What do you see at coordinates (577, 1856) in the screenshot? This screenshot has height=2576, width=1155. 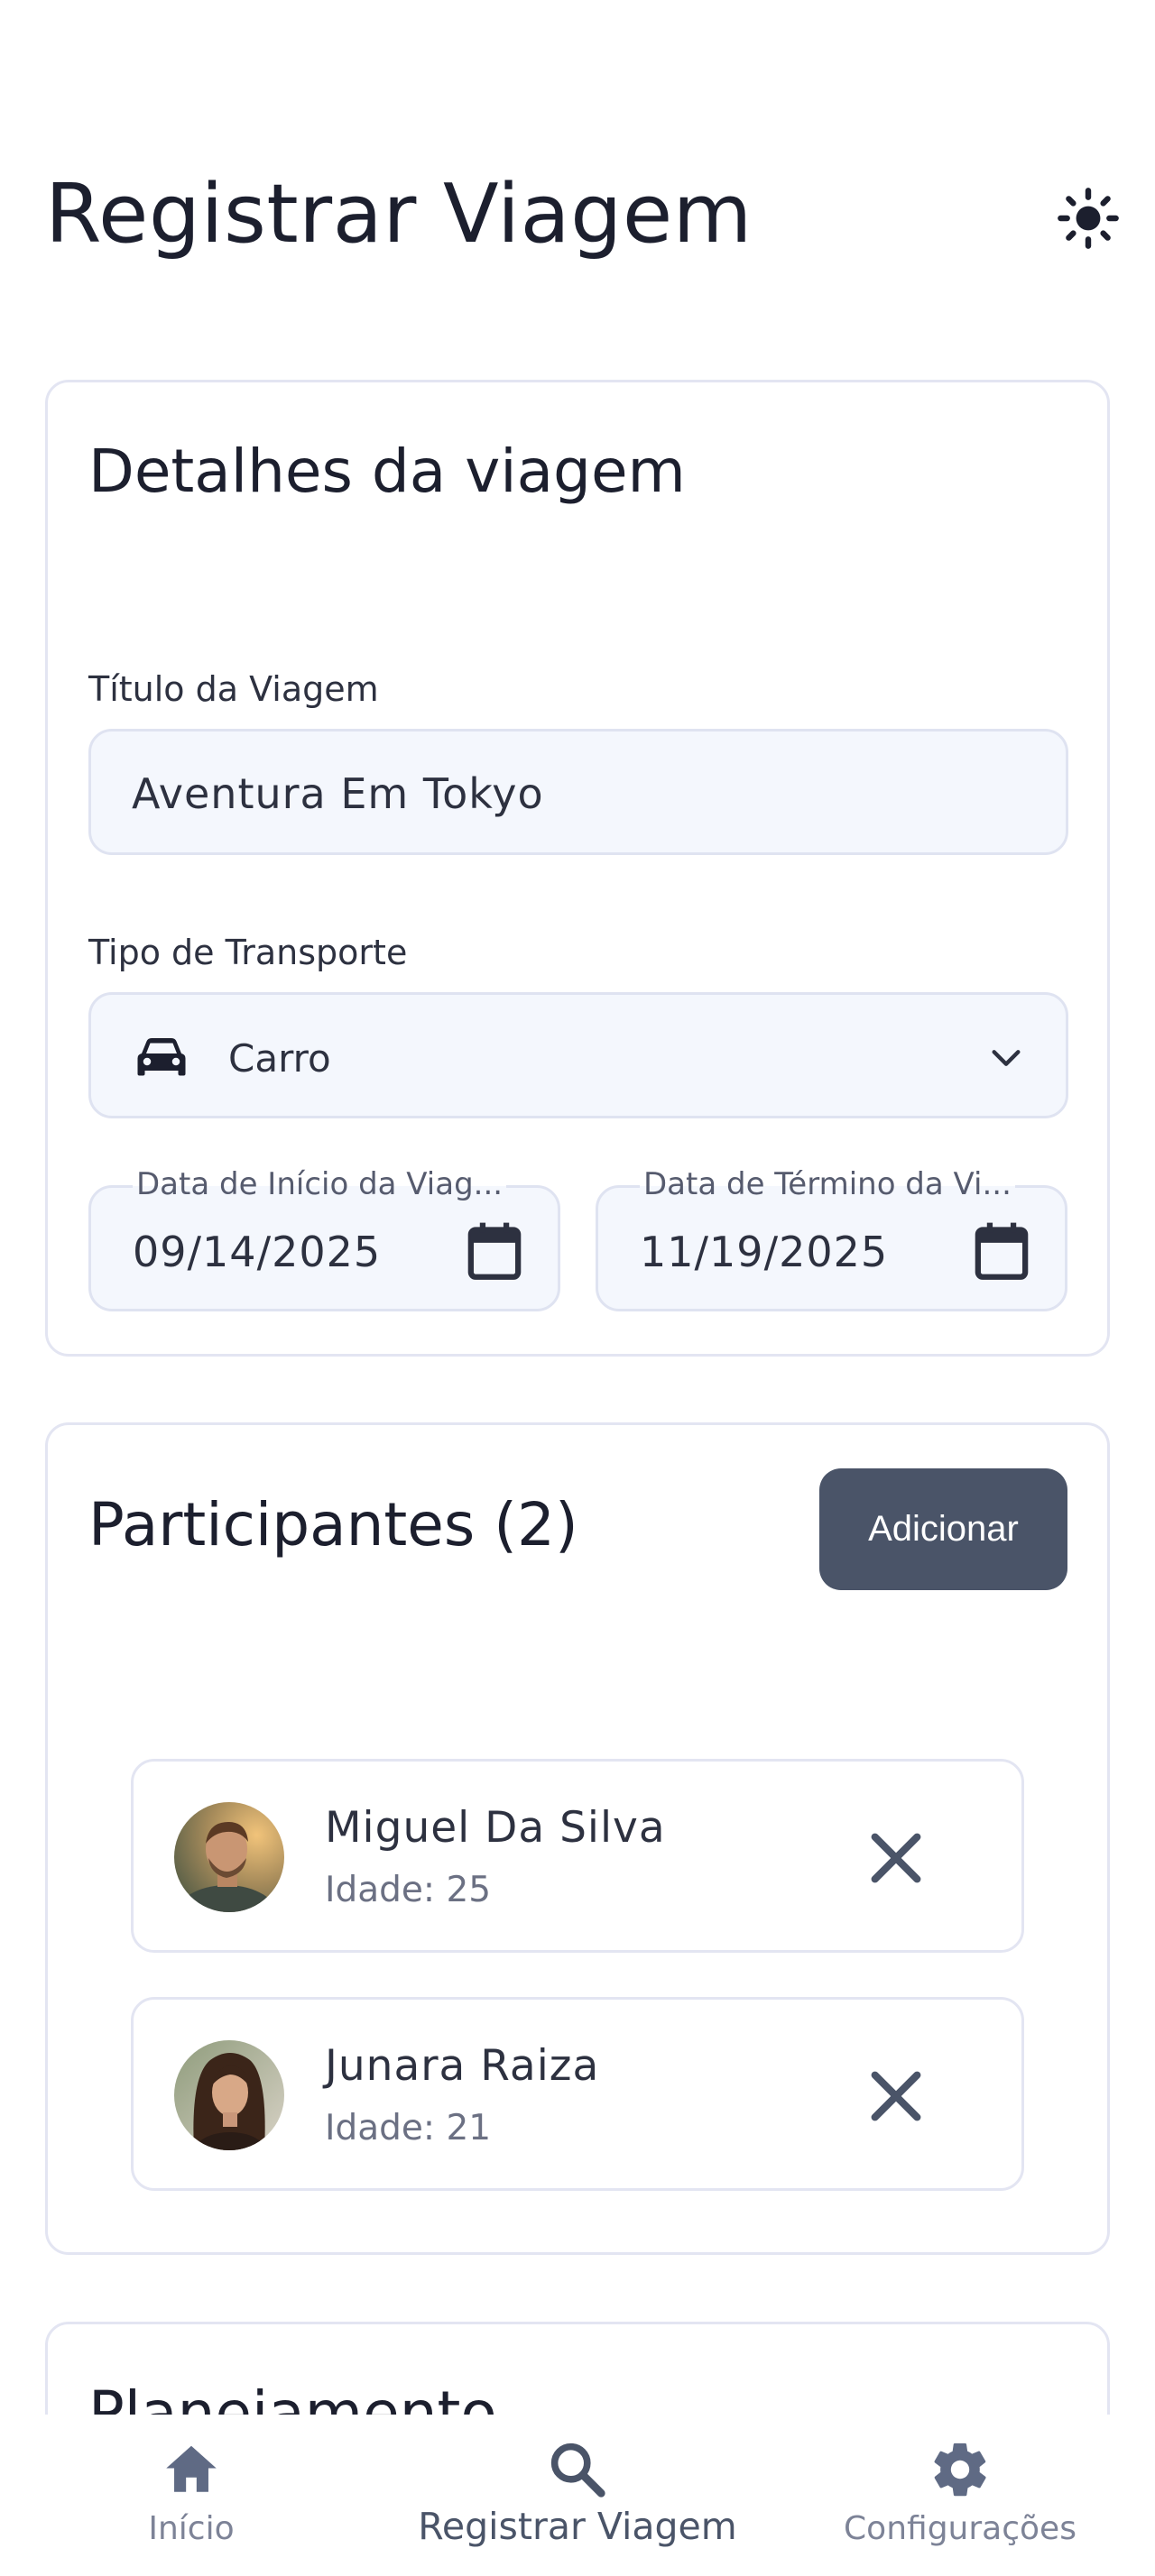 I see `participant-item: Miguel Da Silva Idade: 25` at bounding box center [577, 1856].